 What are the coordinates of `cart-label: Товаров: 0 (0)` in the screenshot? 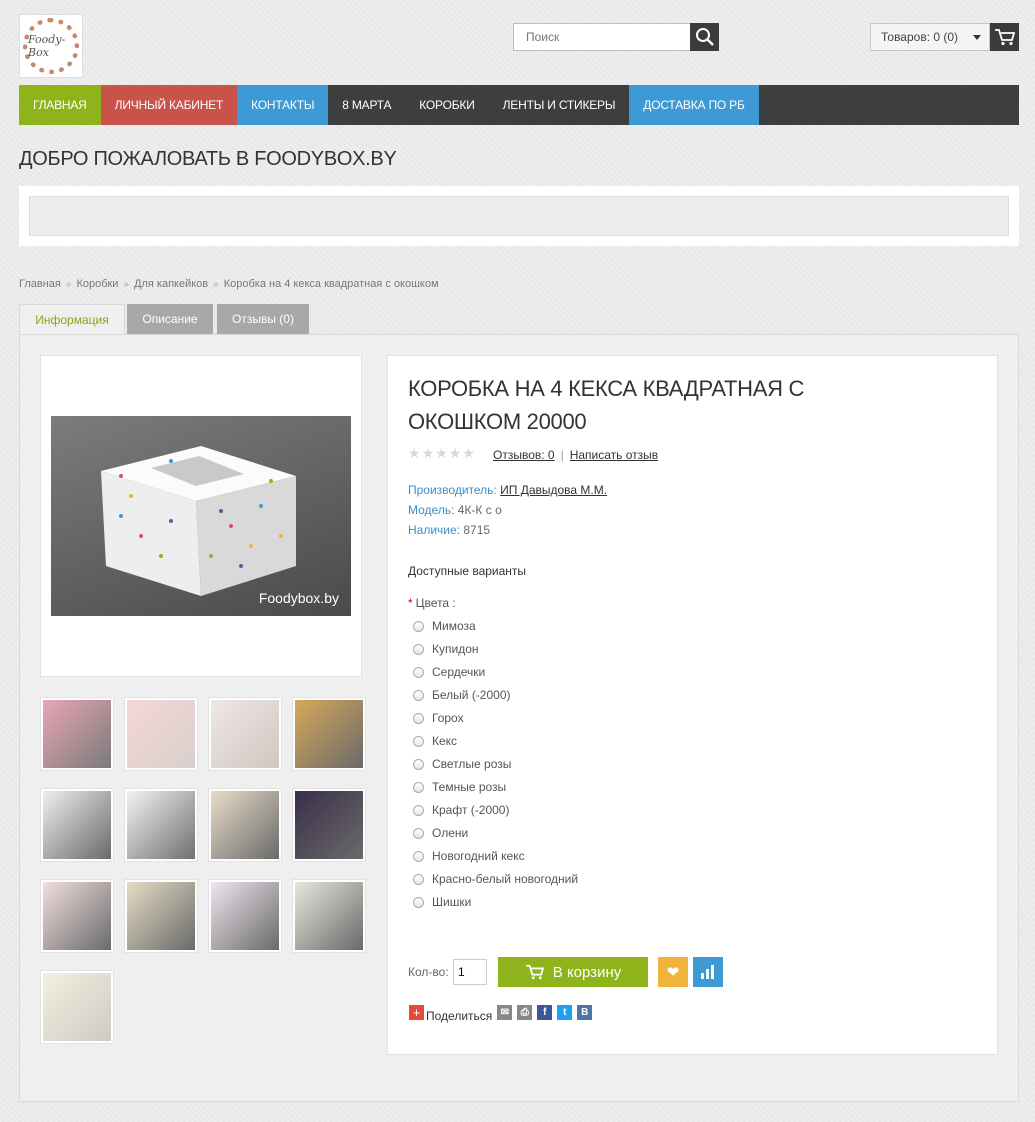 It's located at (920, 37).